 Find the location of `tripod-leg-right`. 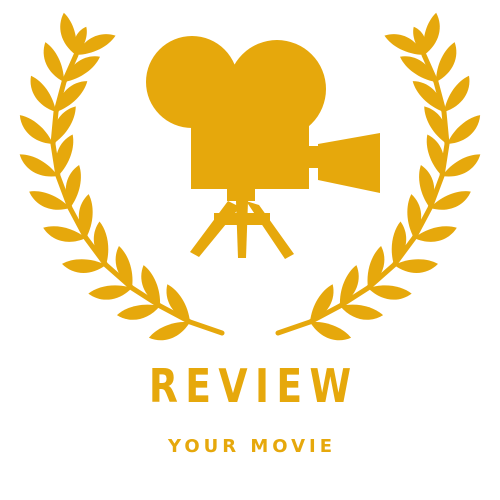

tripod-leg-right is located at coordinates (270, 230).